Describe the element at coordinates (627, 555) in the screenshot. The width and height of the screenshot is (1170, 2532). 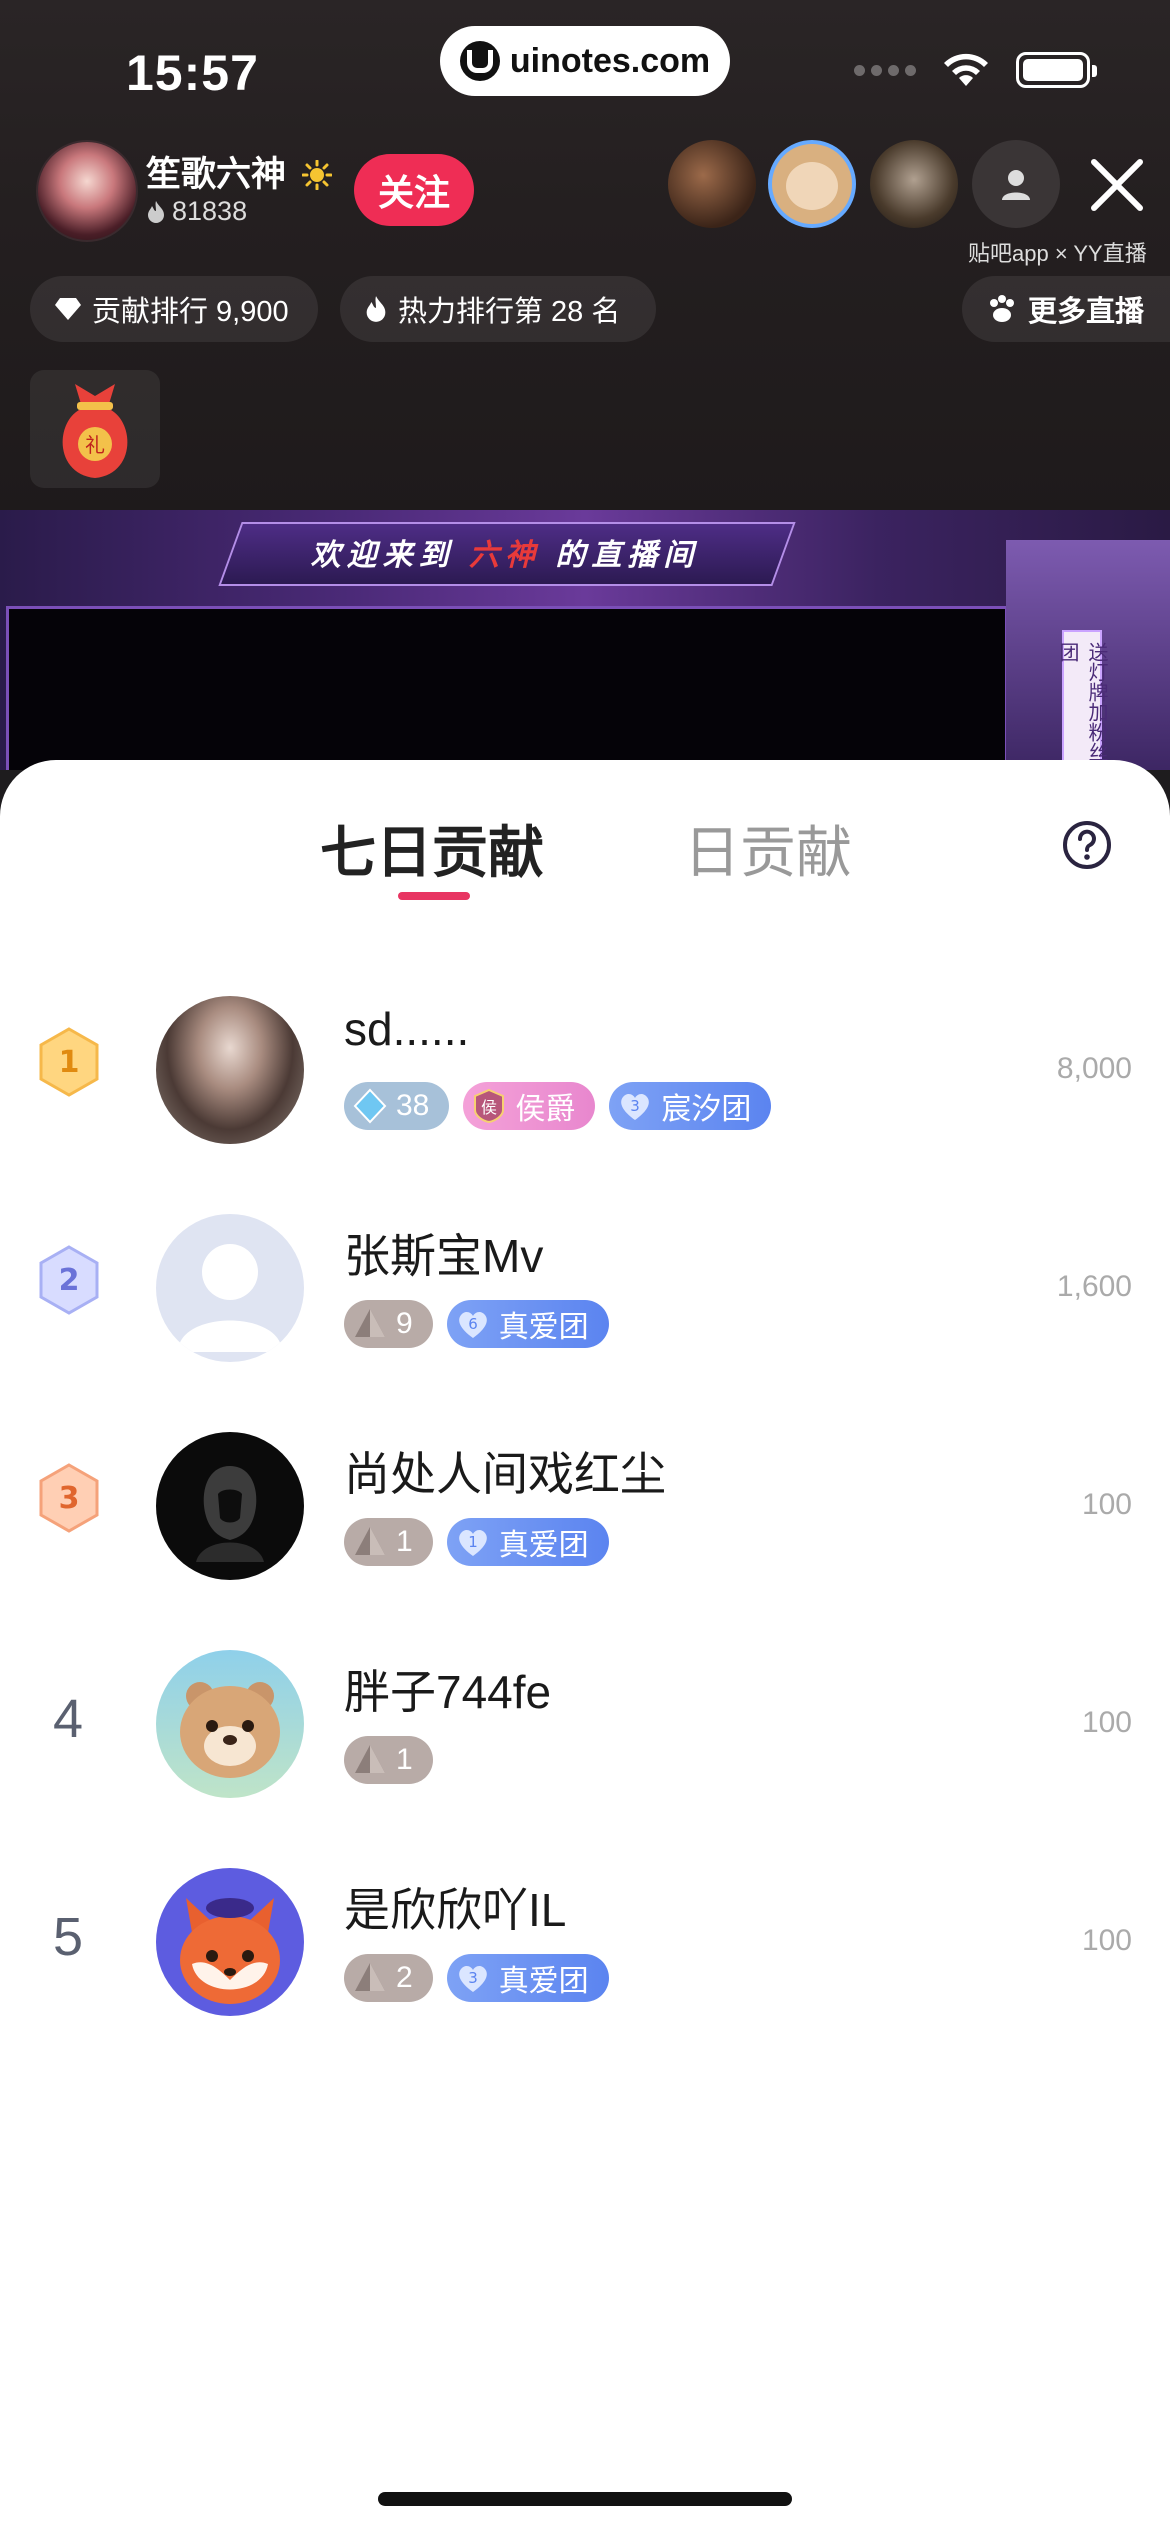
I see `welcome-suffix: 的直播间` at that location.